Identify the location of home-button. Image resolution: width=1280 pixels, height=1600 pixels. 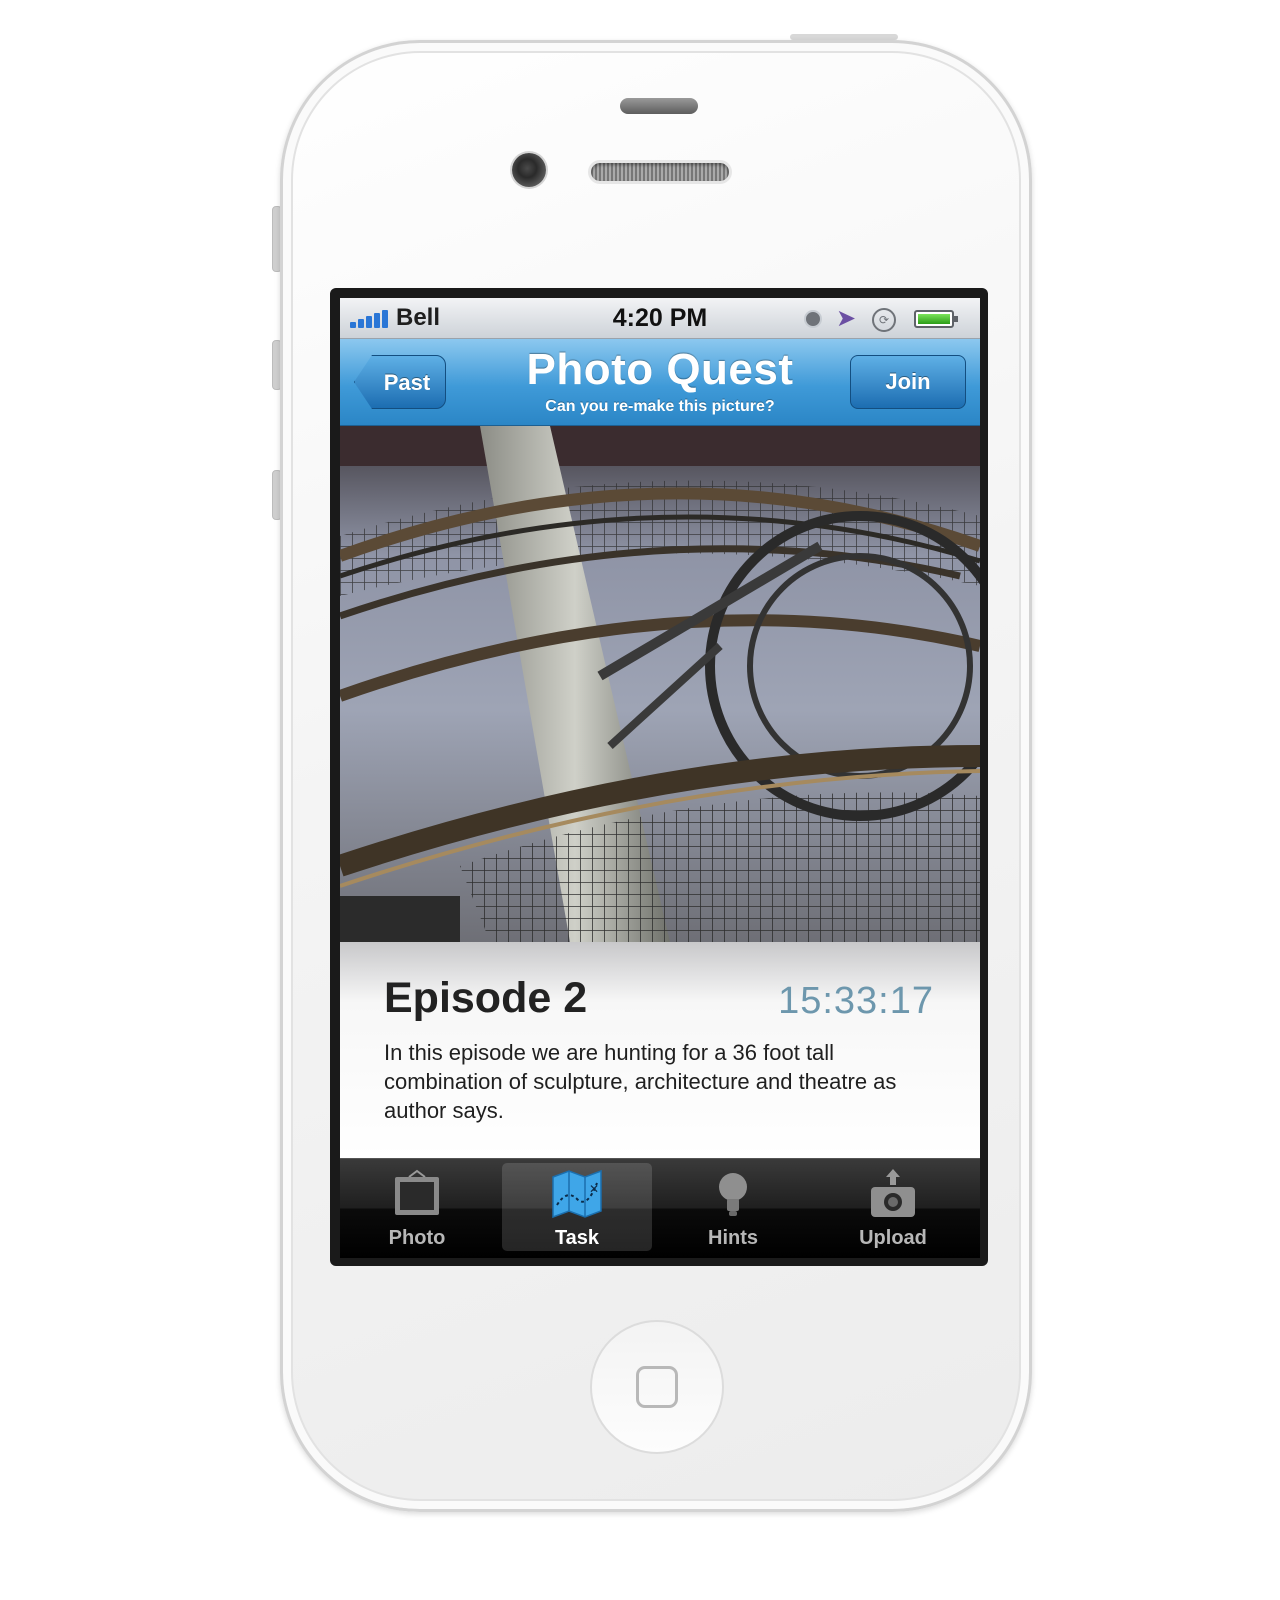
(657, 1387).